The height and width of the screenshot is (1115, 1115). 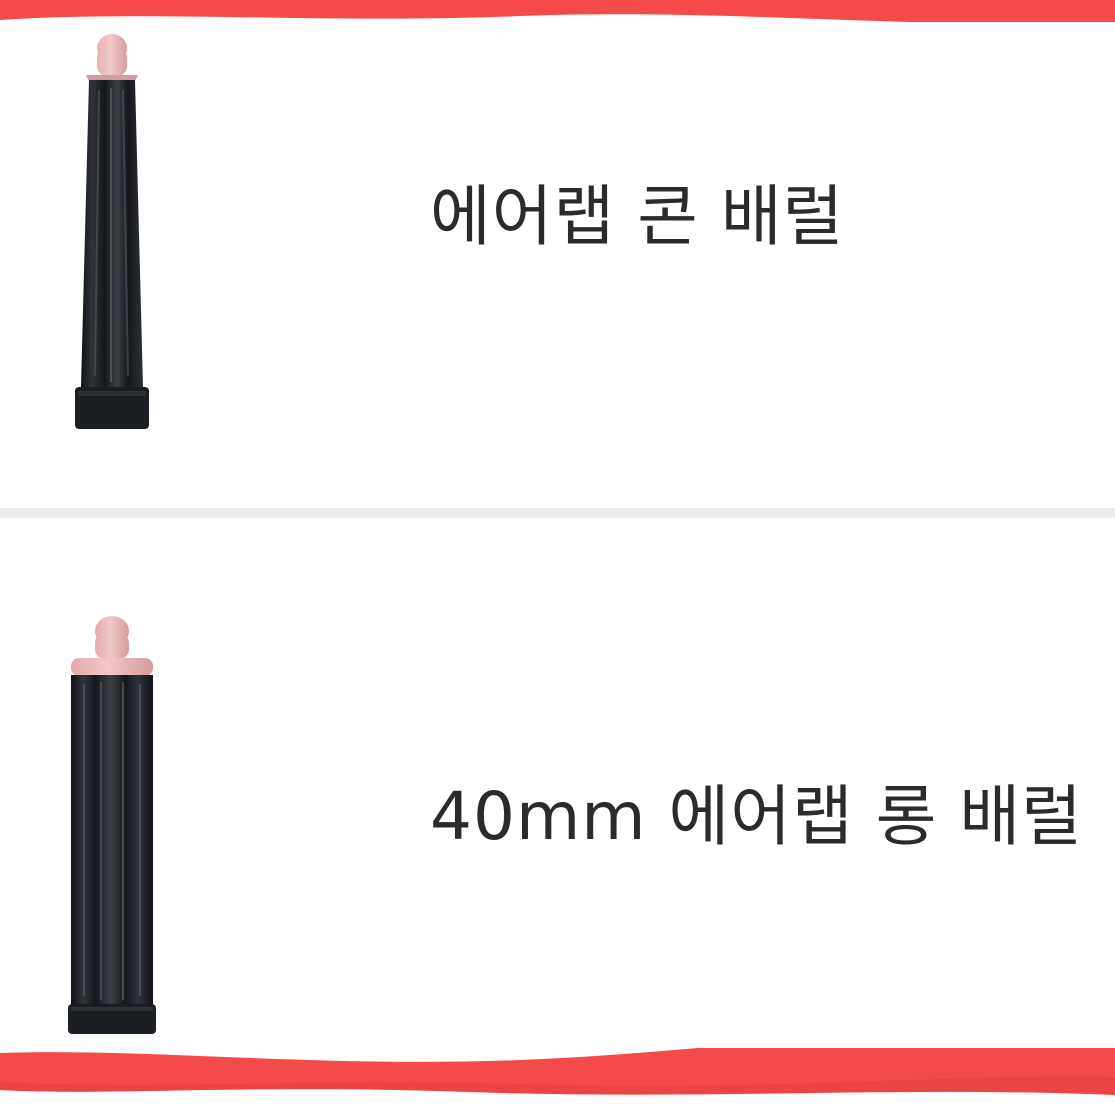 I want to click on cone-barrel-icon, so click(x=112, y=231).